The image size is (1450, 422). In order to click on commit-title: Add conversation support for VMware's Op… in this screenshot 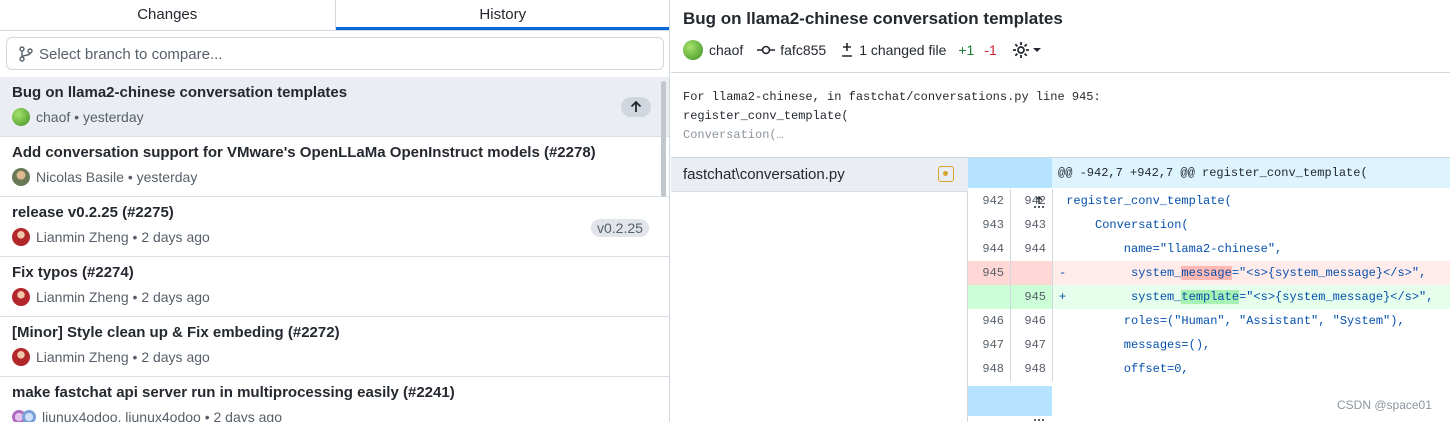, I will do `click(304, 152)`.